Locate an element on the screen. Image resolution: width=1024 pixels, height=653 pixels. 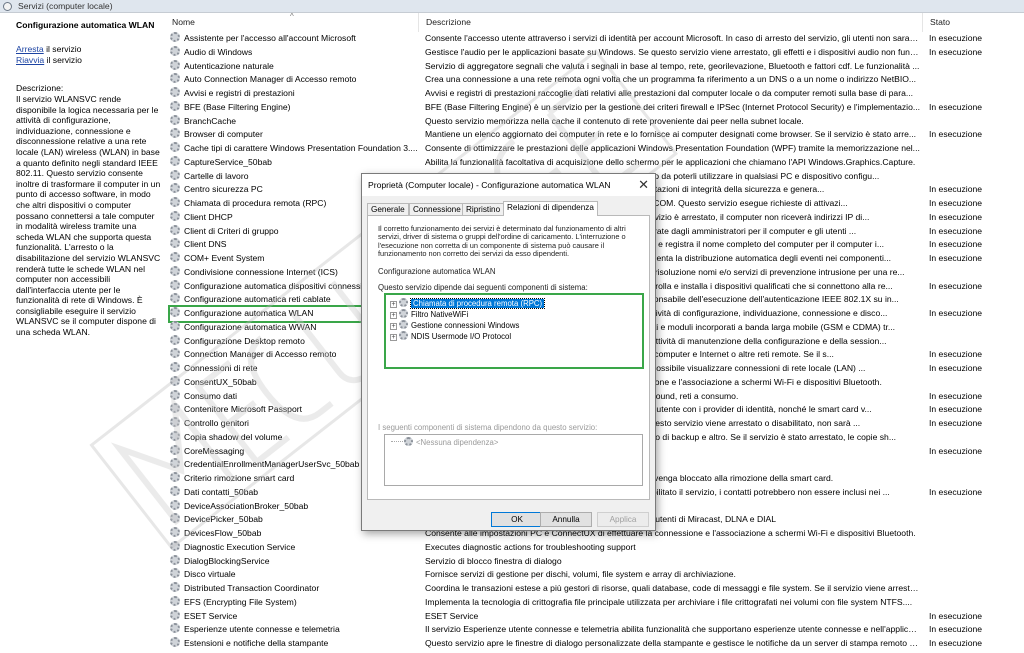
dependents-tree: <Nessuna dipendenza> is located at coordinates (513, 460).